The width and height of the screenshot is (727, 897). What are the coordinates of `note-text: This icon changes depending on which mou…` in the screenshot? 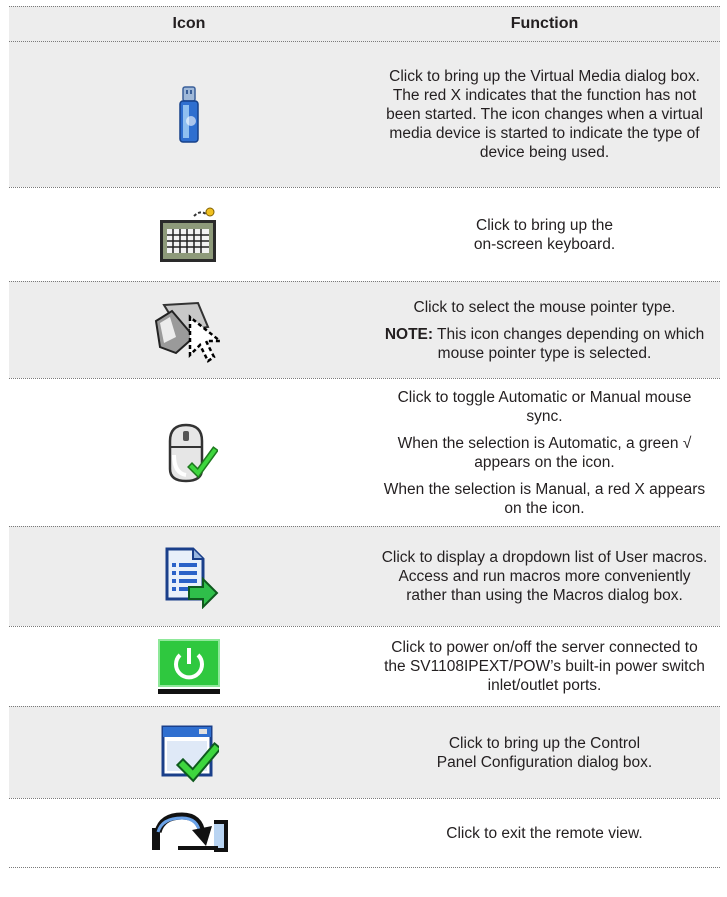 It's located at (569, 343).